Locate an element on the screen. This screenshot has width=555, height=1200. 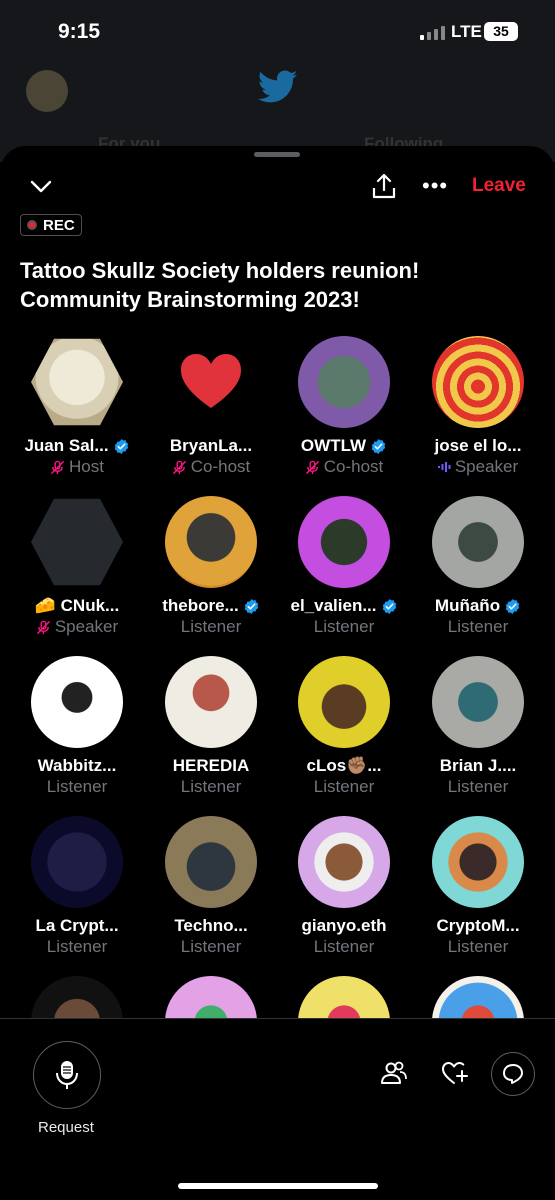
heart-plus-icon is located at coordinates (454, 1073).